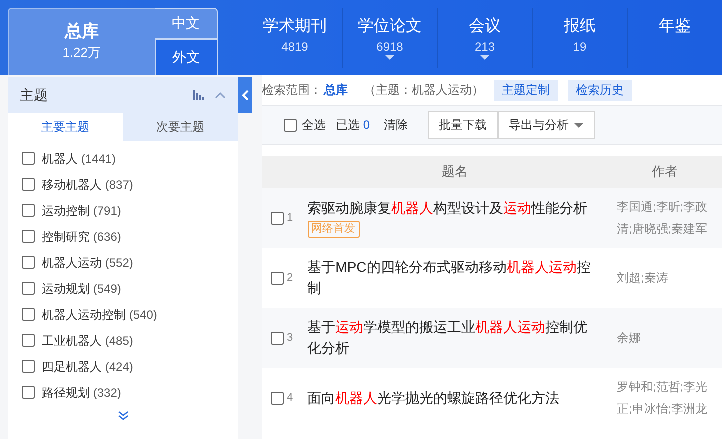  What do you see at coordinates (669, 278) in the screenshot?
I see `author-cell: 刘超;秦涛` at bounding box center [669, 278].